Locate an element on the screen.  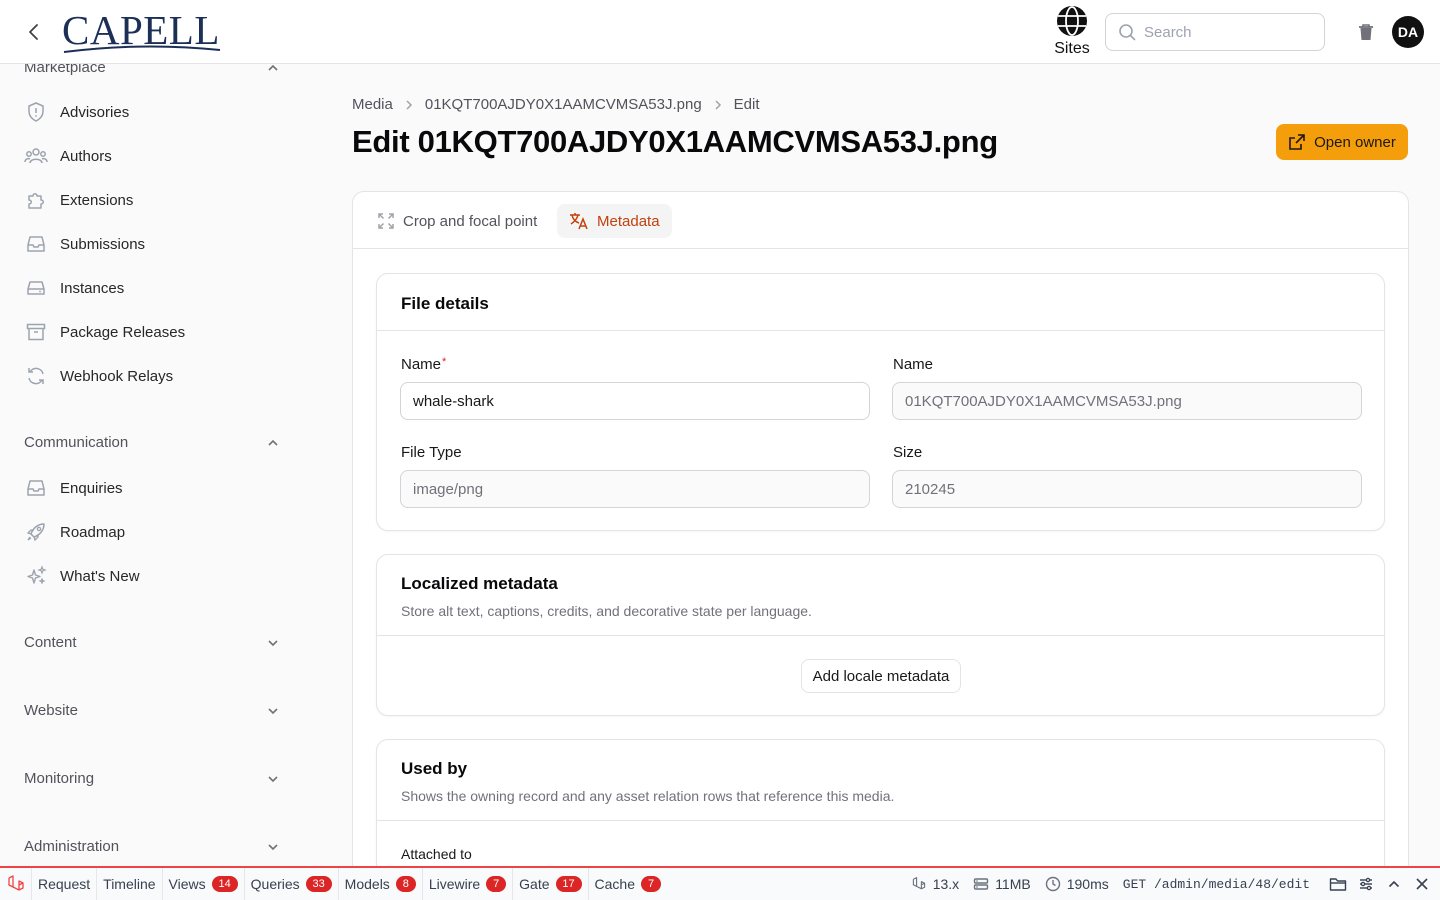
sidebar-item-authors: Authors is located at coordinates (154, 156).